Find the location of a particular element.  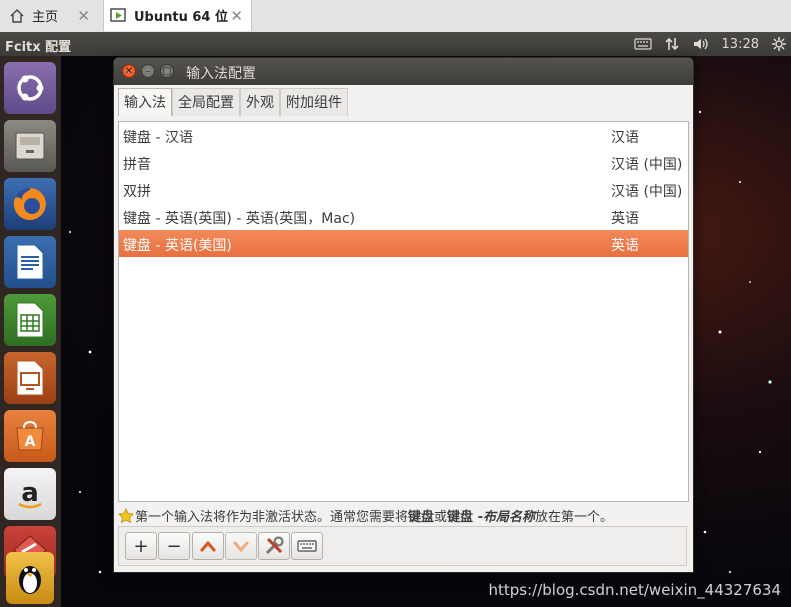

software-center-icon: A is located at coordinates (30, 436).